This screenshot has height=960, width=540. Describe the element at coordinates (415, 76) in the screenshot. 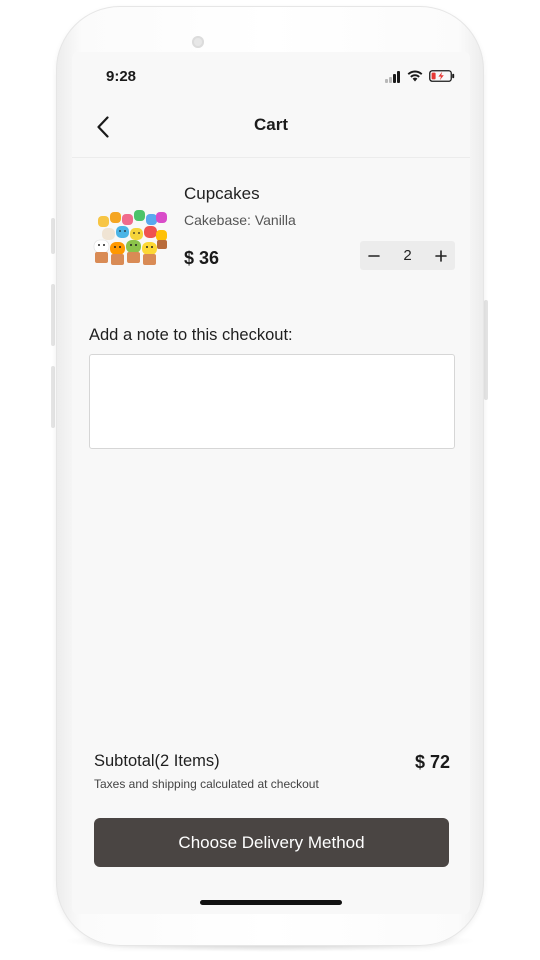

I see `wifi-icon` at that location.